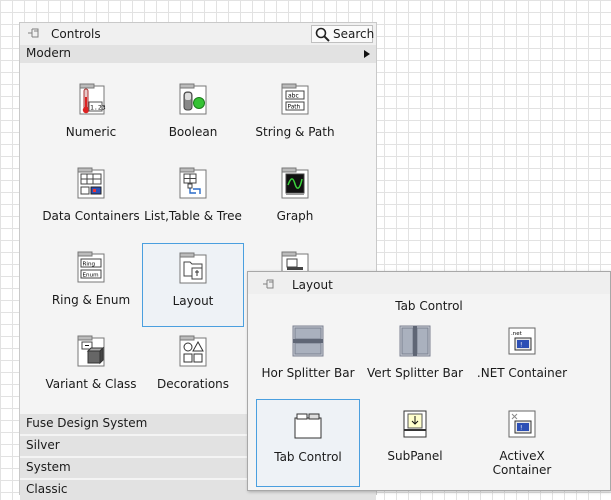 This screenshot has height=500, width=611. I want to click on tab-control-icon, so click(308, 426).